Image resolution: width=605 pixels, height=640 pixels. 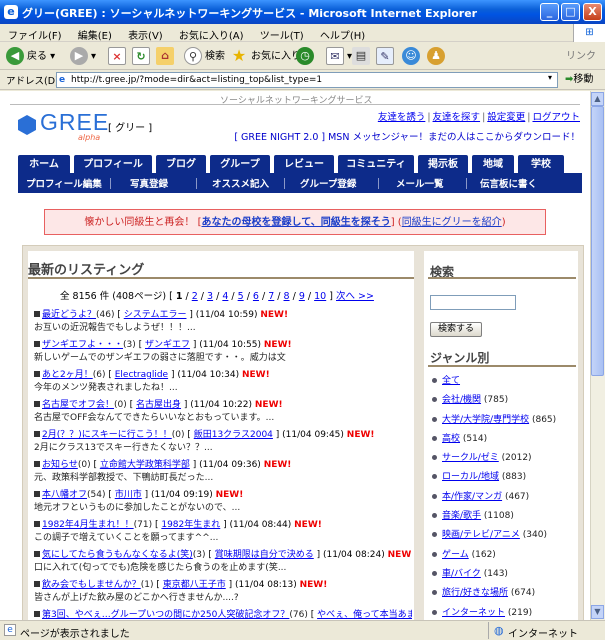 What do you see at coordinates (473, 613) in the screenshot?
I see `genre-link: インターネット` at bounding box center [473, 613].